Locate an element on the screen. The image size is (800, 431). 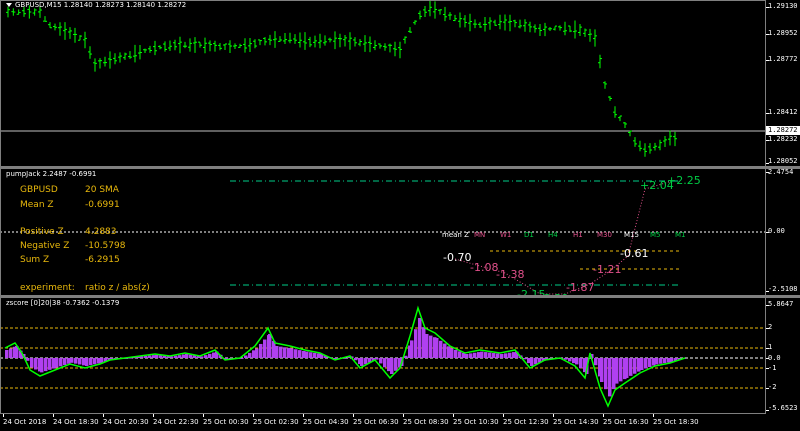
price-label: 1.28952 is located at coordinates (783, 33).